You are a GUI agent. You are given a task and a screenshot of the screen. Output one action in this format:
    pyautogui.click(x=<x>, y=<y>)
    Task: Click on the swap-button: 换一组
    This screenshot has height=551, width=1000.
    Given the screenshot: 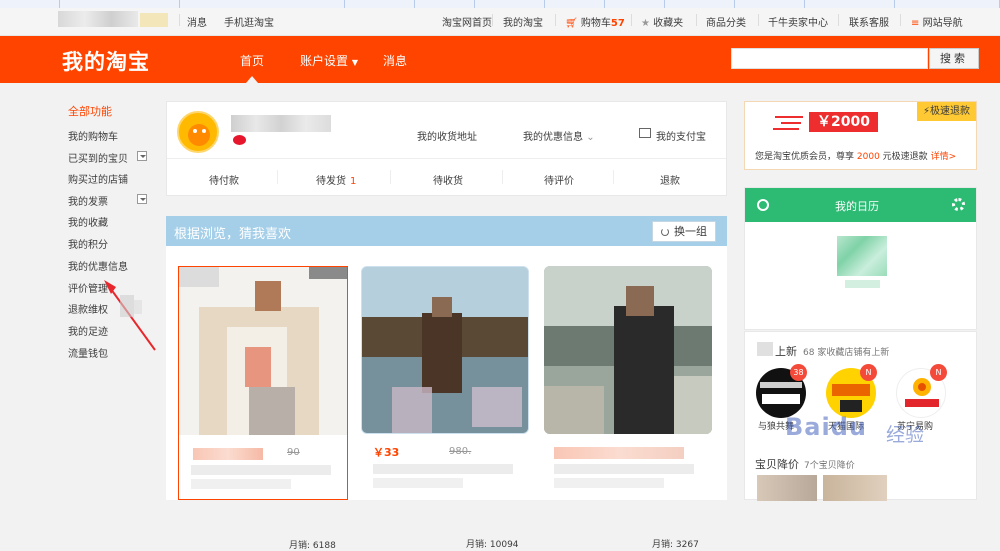 What is the action you would take?
    pyautogui.click(x=684, y=231)
    